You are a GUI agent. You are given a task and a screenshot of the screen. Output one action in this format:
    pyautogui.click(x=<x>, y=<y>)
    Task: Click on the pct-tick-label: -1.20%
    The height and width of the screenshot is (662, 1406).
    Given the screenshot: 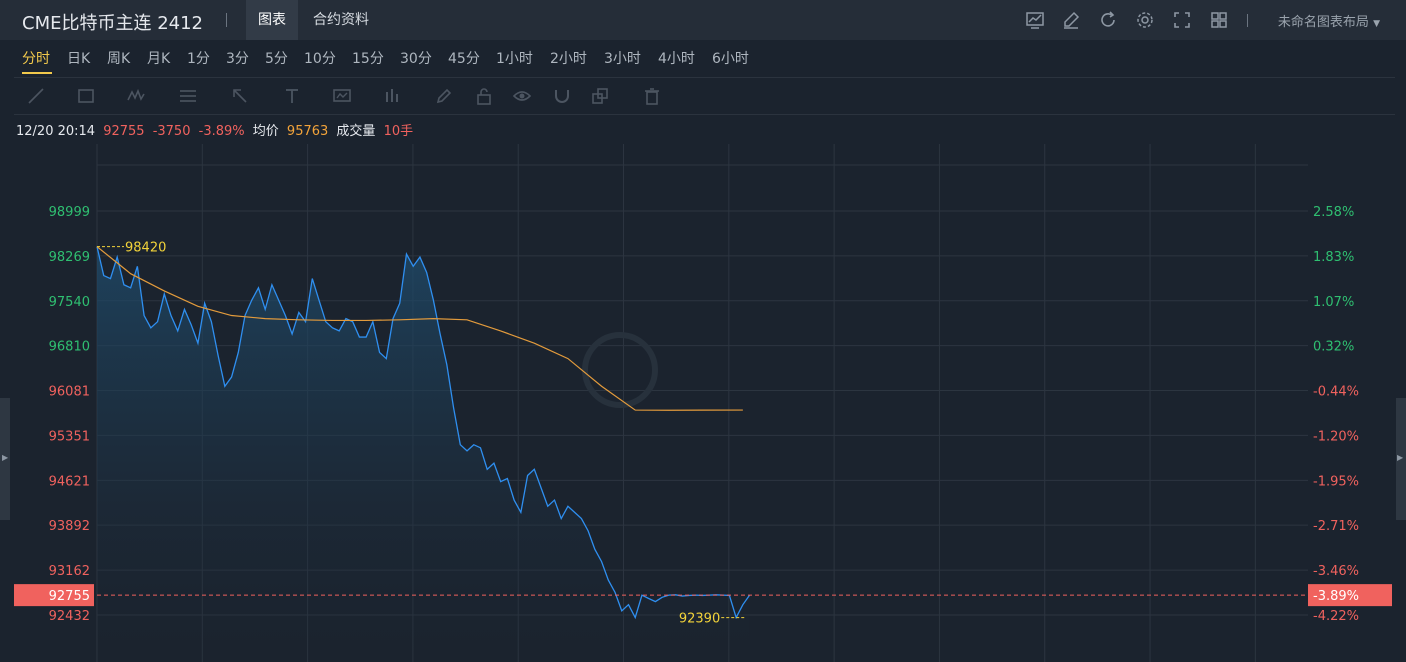 What is the action you would take?
    pyautogui.click(x=1336, y=436)
    